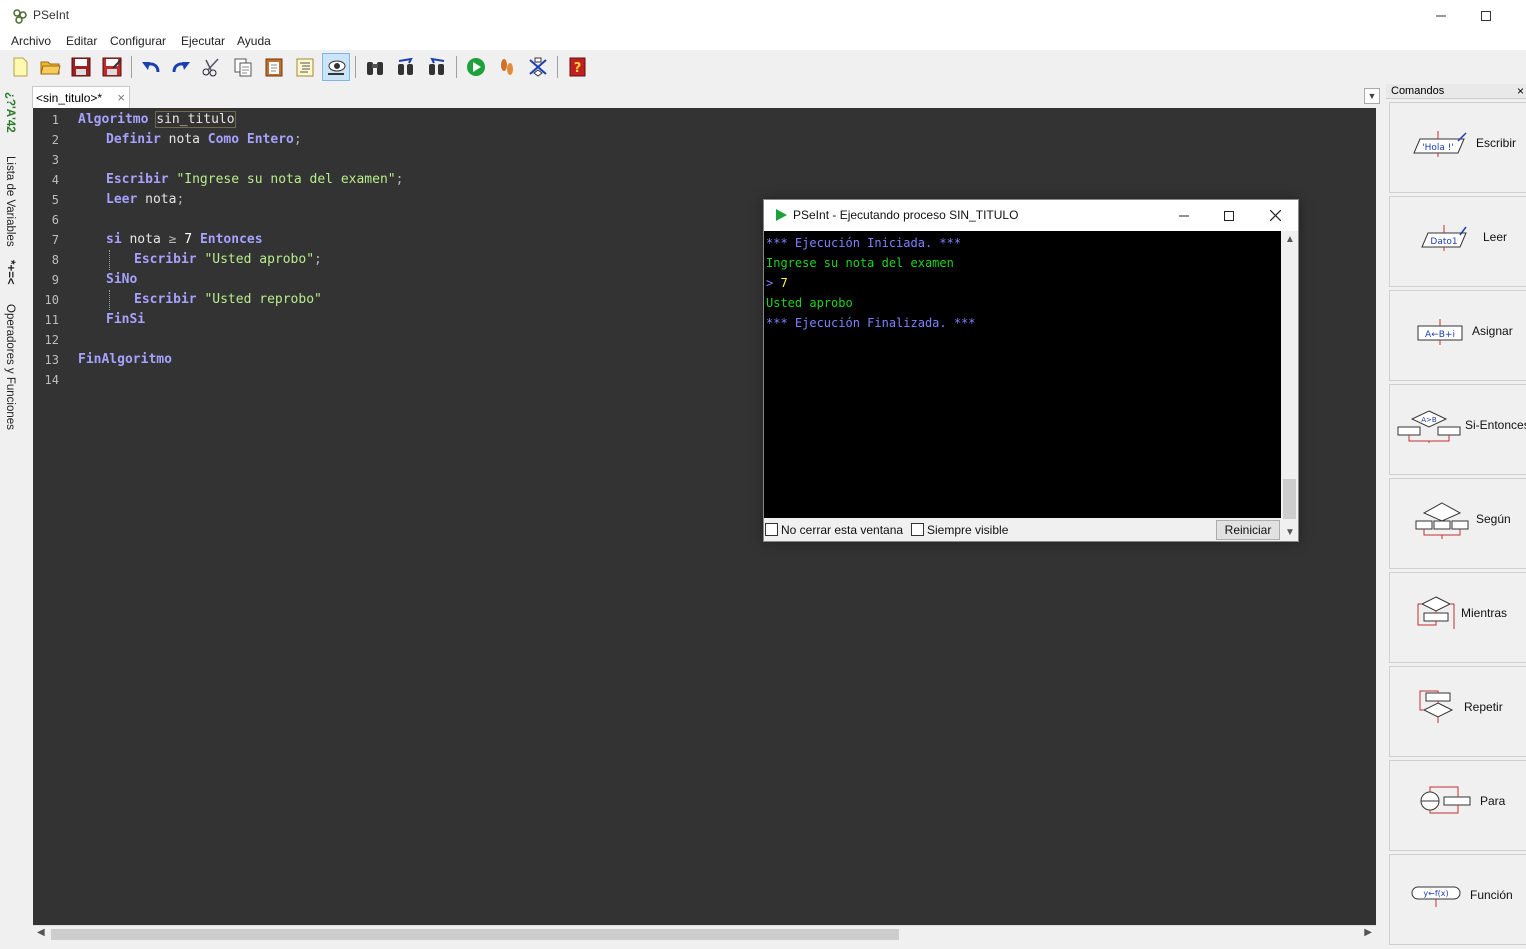 This screenshot has width=1526, height=949. I want to click on command-mientras: Mientras, so click(1457, 617).